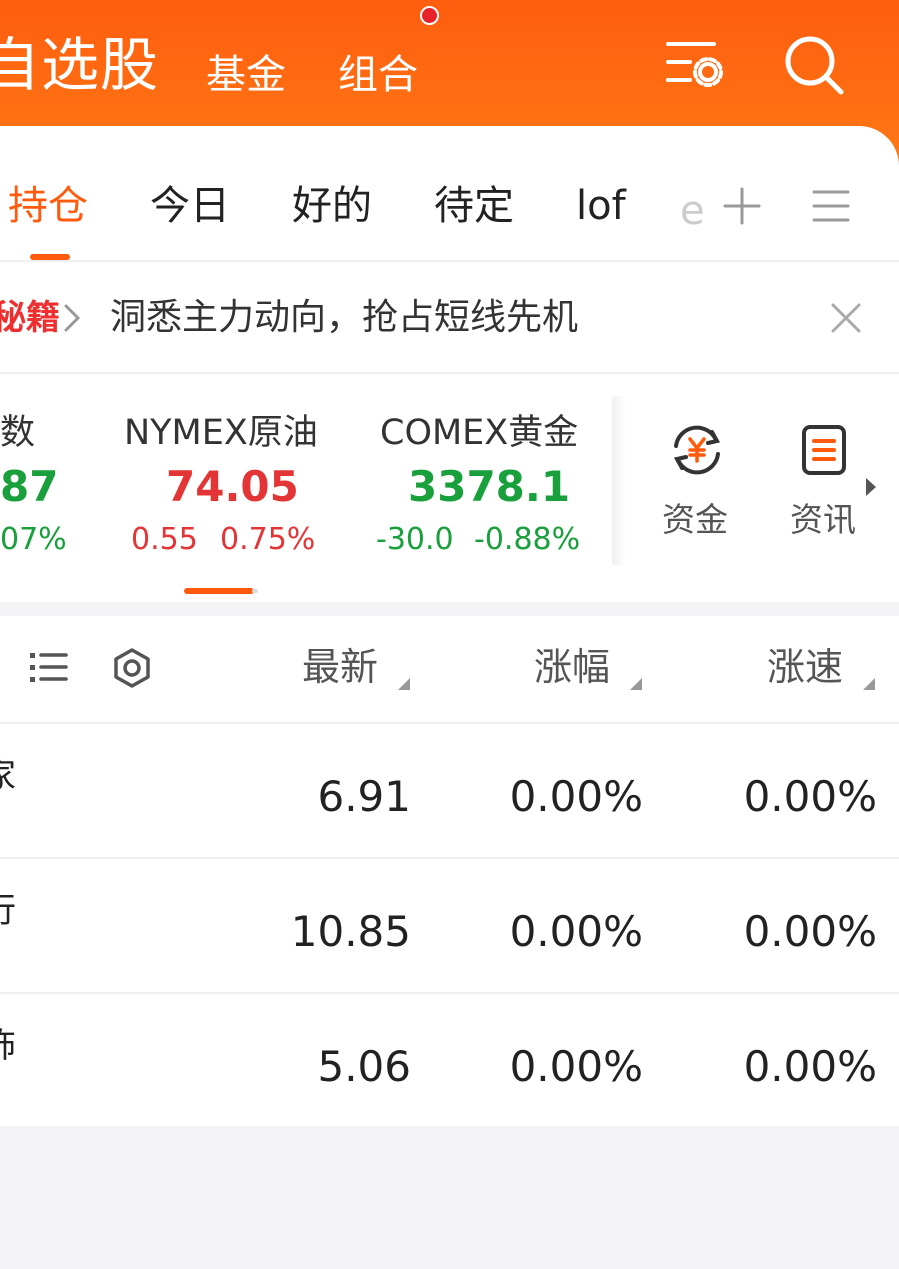 This screenshot has width=899, height=1269. I want to click on add-group-icon, so click(742, 206).